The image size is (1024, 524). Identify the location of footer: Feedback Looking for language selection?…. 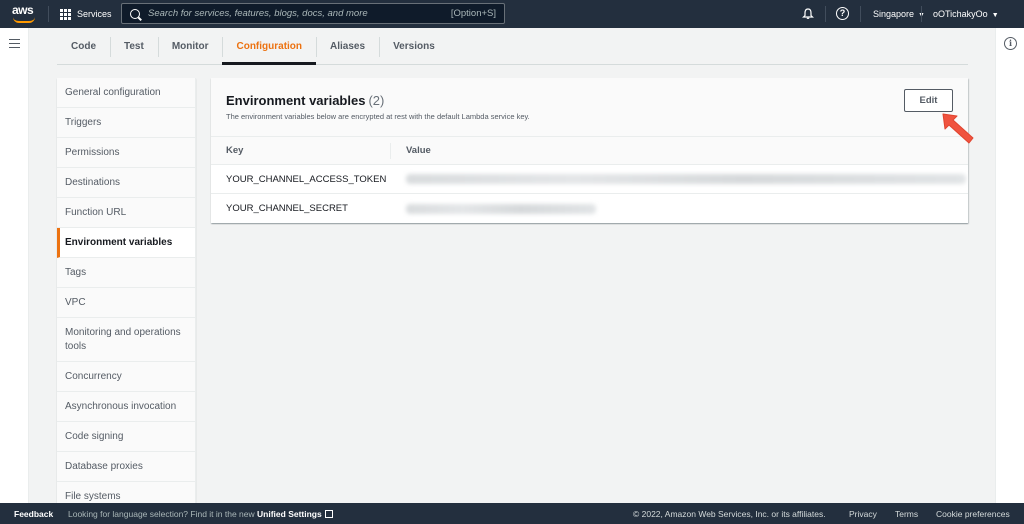
(512, 513).